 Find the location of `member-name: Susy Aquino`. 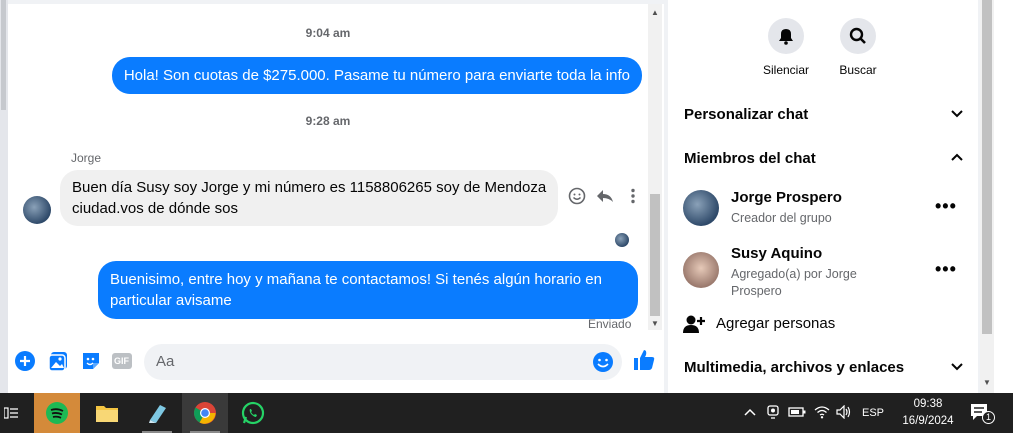

member-name: Susy Aquino is located at coordinates (777, 253).